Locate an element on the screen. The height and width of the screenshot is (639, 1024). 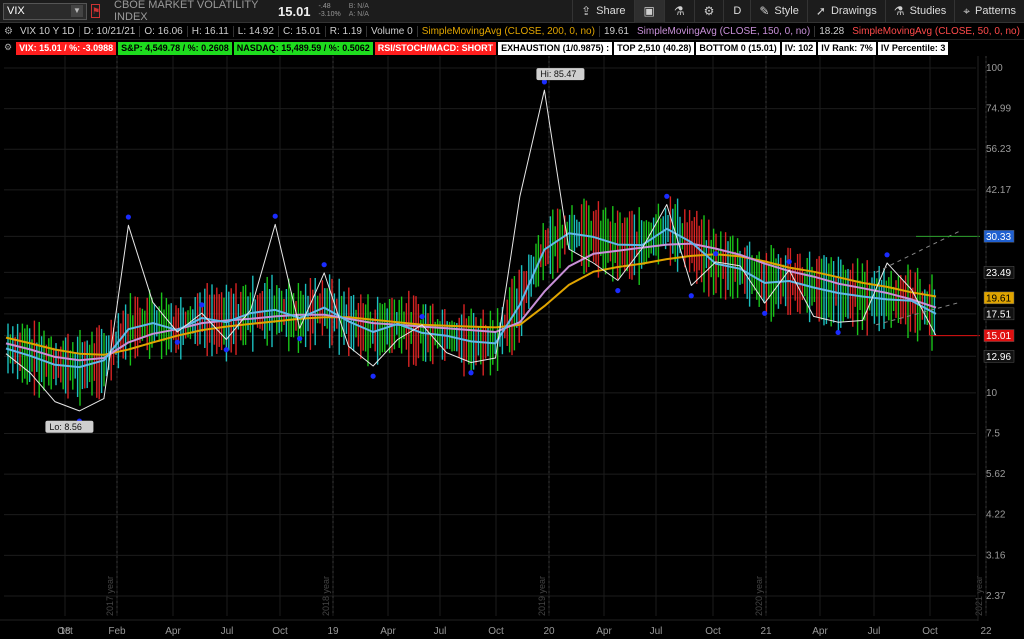
screenshot-button: ▣ is located at coordinates (648, 11).